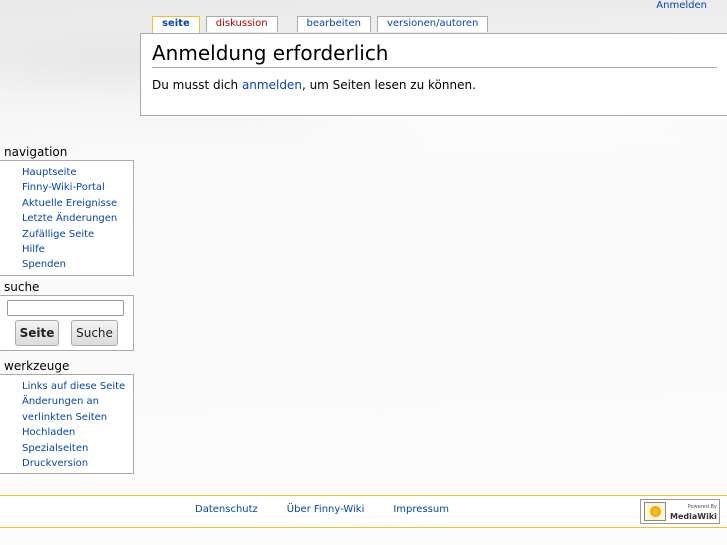 The height and width of the screenshot is (545, 727). Describe the element at coordinates (22, 287) in the screenshot. I see `search-heading: suche` at that location.